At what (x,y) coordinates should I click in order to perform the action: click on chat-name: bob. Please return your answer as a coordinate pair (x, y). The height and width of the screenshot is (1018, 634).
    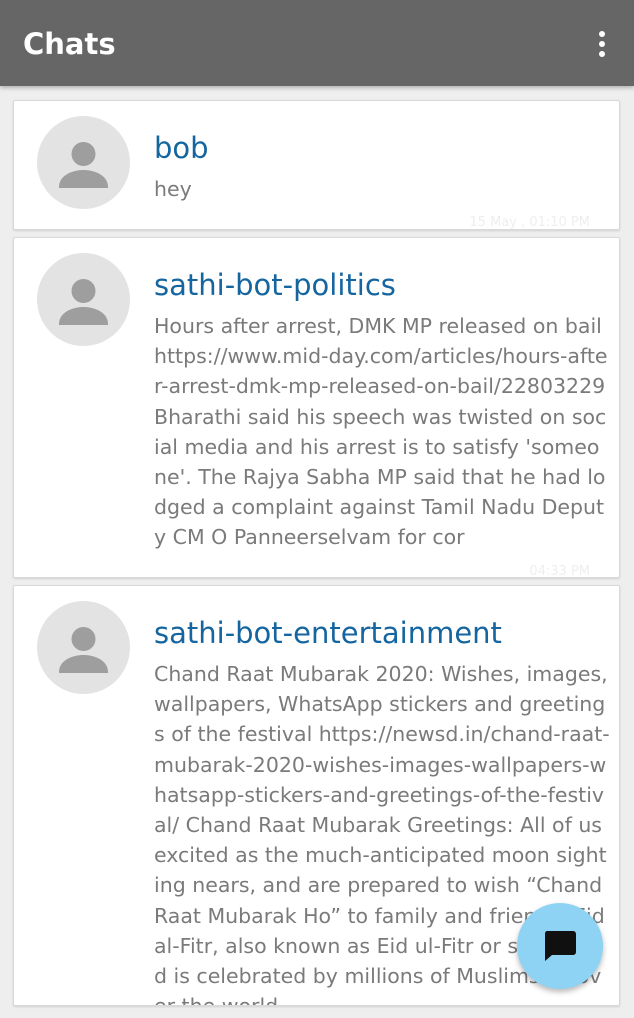
    Looking at the image, I should click on (181, 148).